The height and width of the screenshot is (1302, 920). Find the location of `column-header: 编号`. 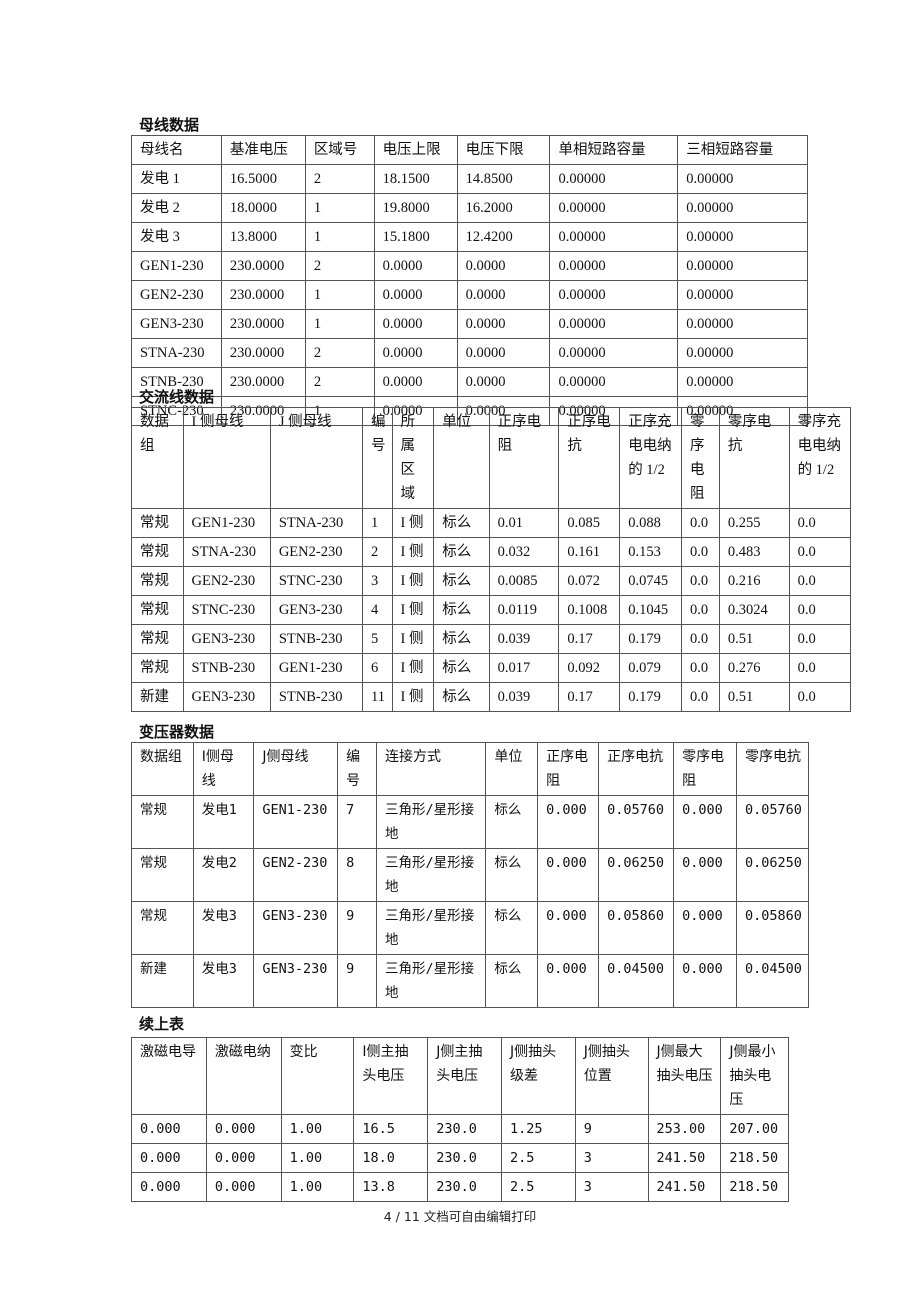

column-header: 编号 is located at coordinates (377, 458).